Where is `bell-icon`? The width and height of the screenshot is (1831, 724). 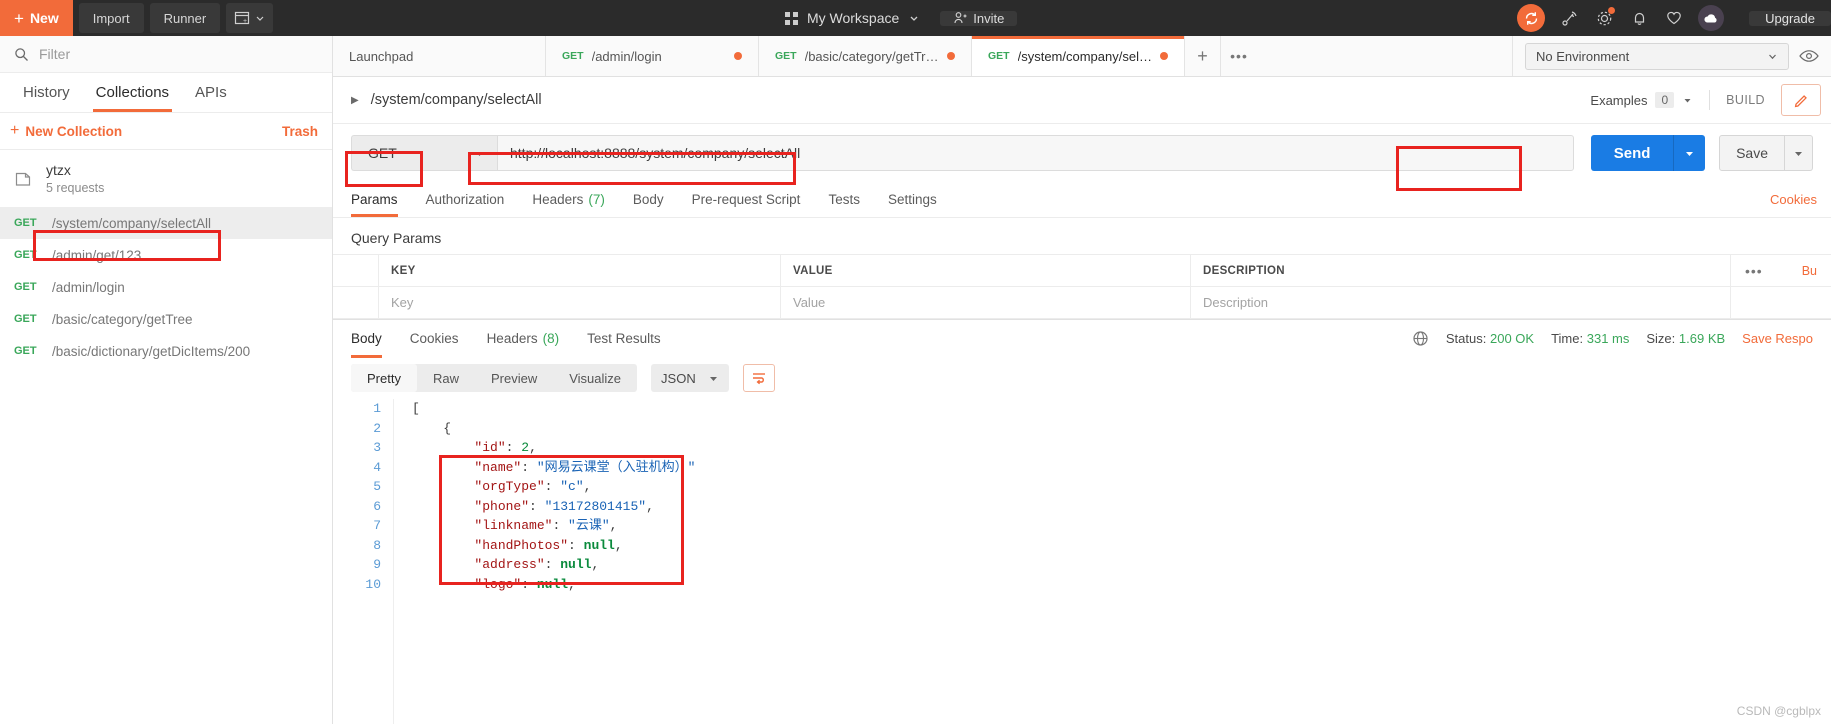
bell-icon is located at coordinates (1639, 18).